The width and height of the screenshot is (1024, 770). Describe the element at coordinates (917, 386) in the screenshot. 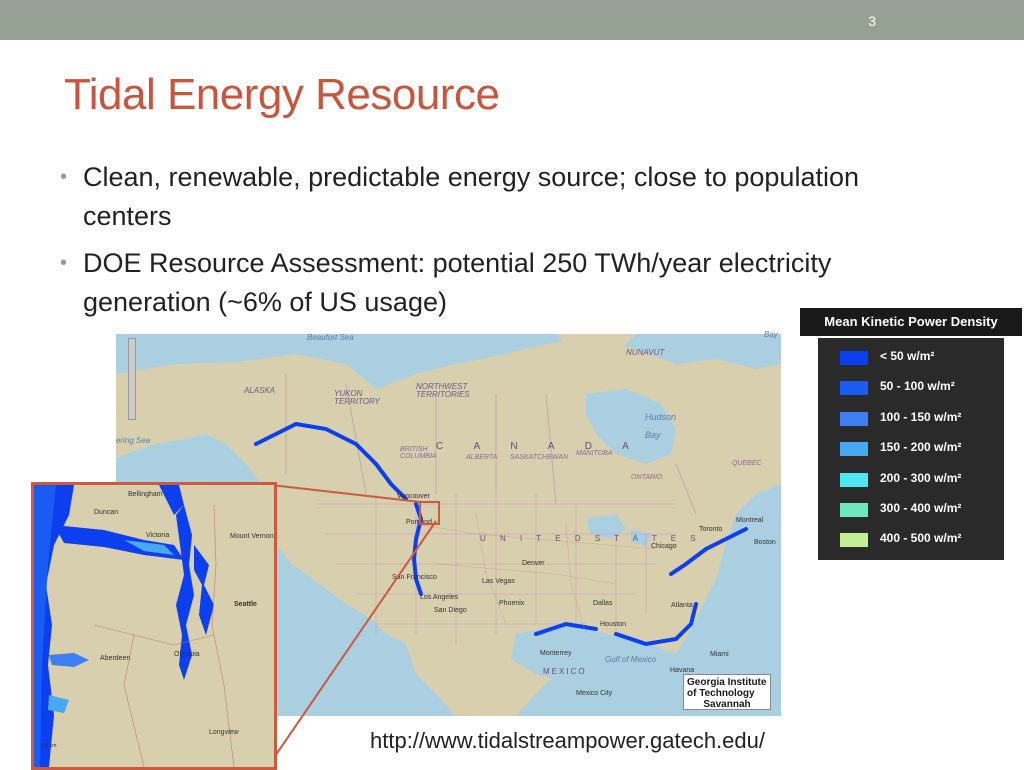

I see `legend-label: 50 - 100 w/m²` at that location.